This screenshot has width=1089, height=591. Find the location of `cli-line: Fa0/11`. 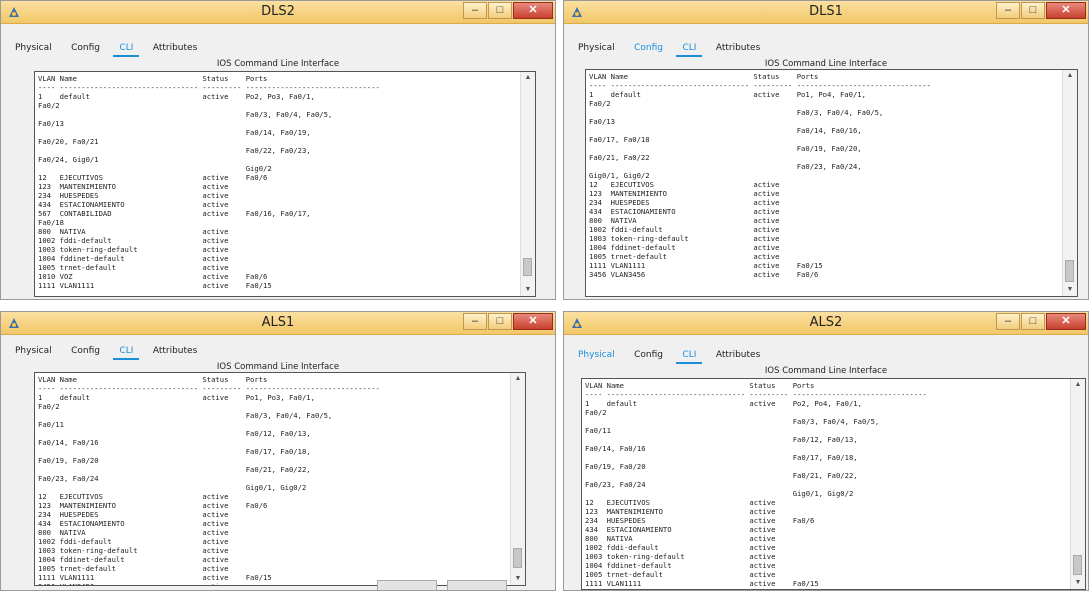

cli-line: Fa0/11 is located at coordinates (598, 430).